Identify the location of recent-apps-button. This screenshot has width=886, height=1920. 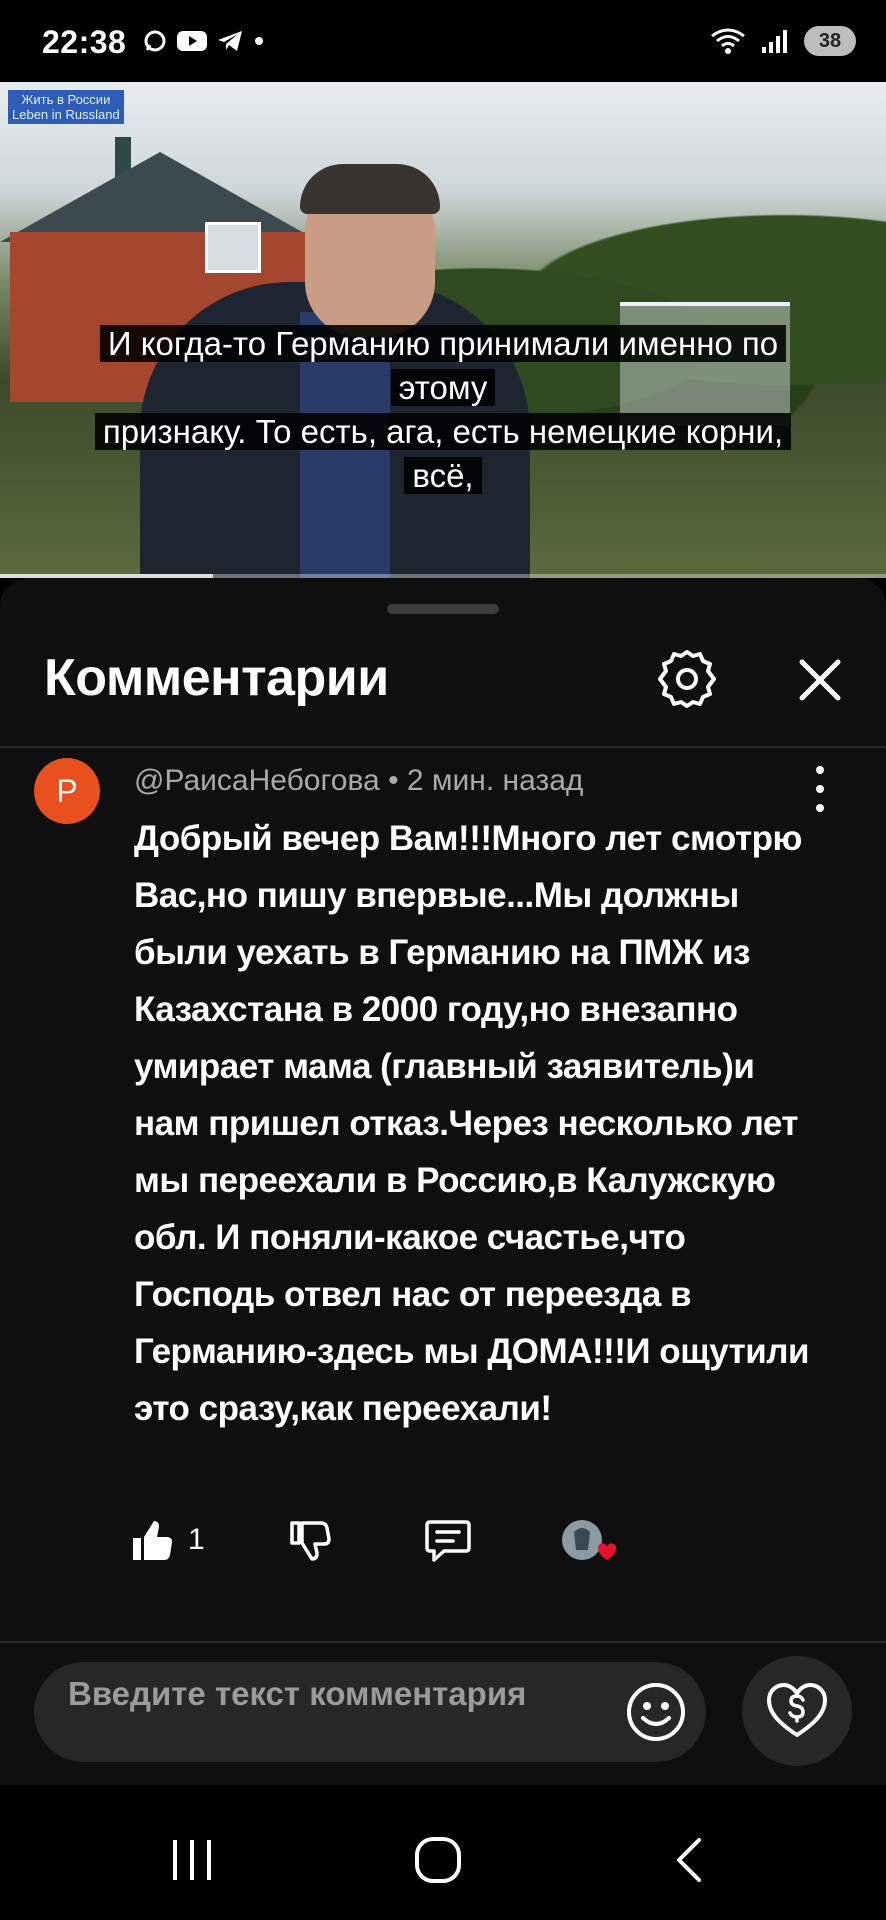
(192, 1860).